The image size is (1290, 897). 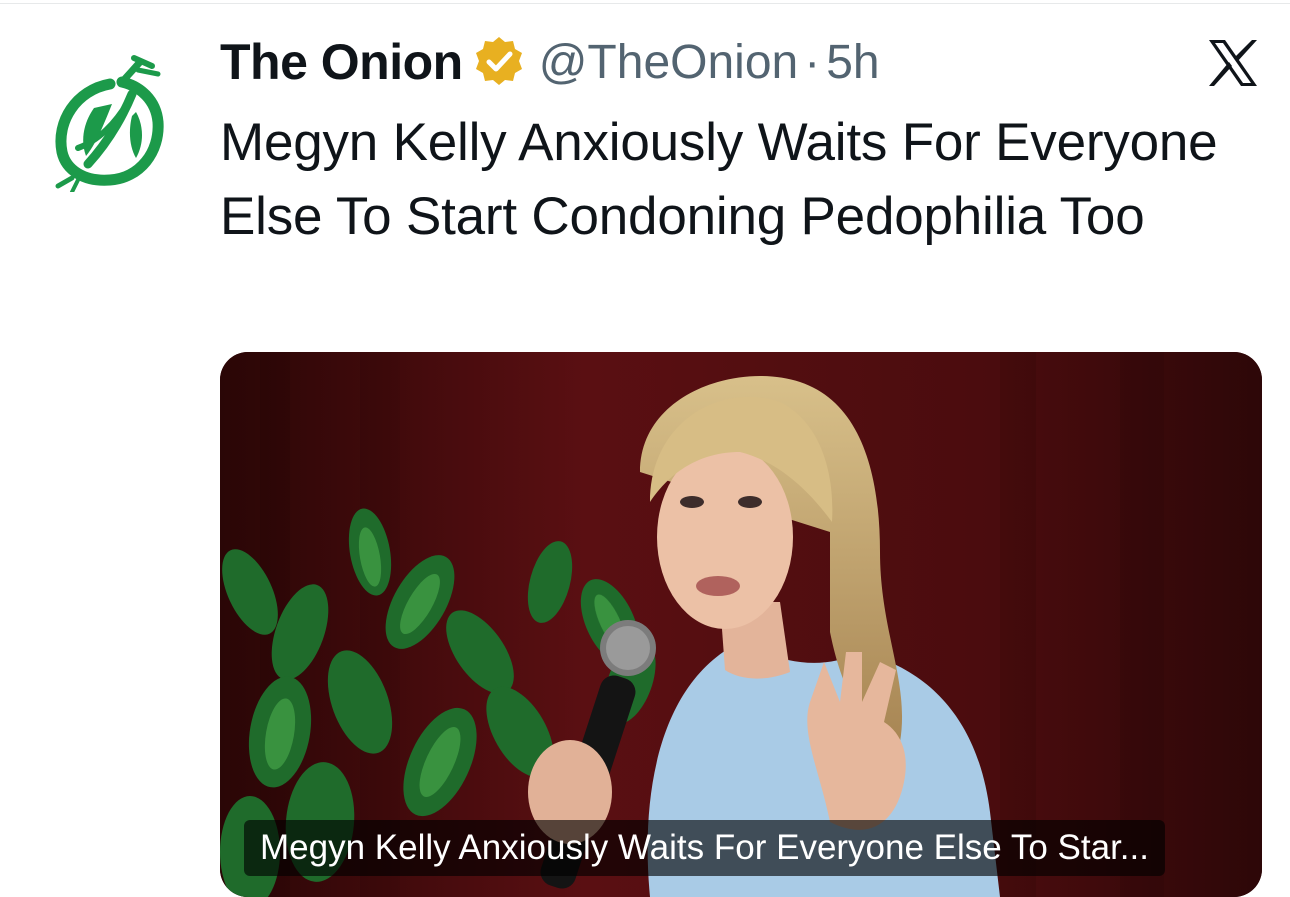 I want to click on timestamp: 5h, so click(x=852, y=62).